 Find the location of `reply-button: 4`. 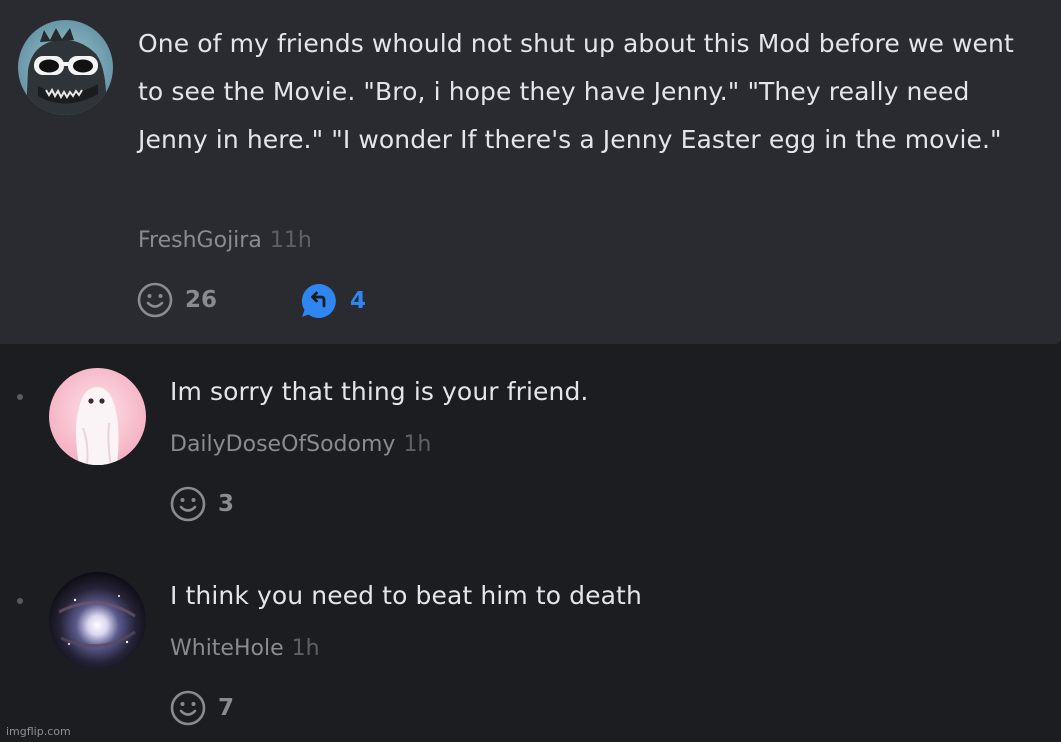

reply-button: 4 is located at coordinates (333, 301).